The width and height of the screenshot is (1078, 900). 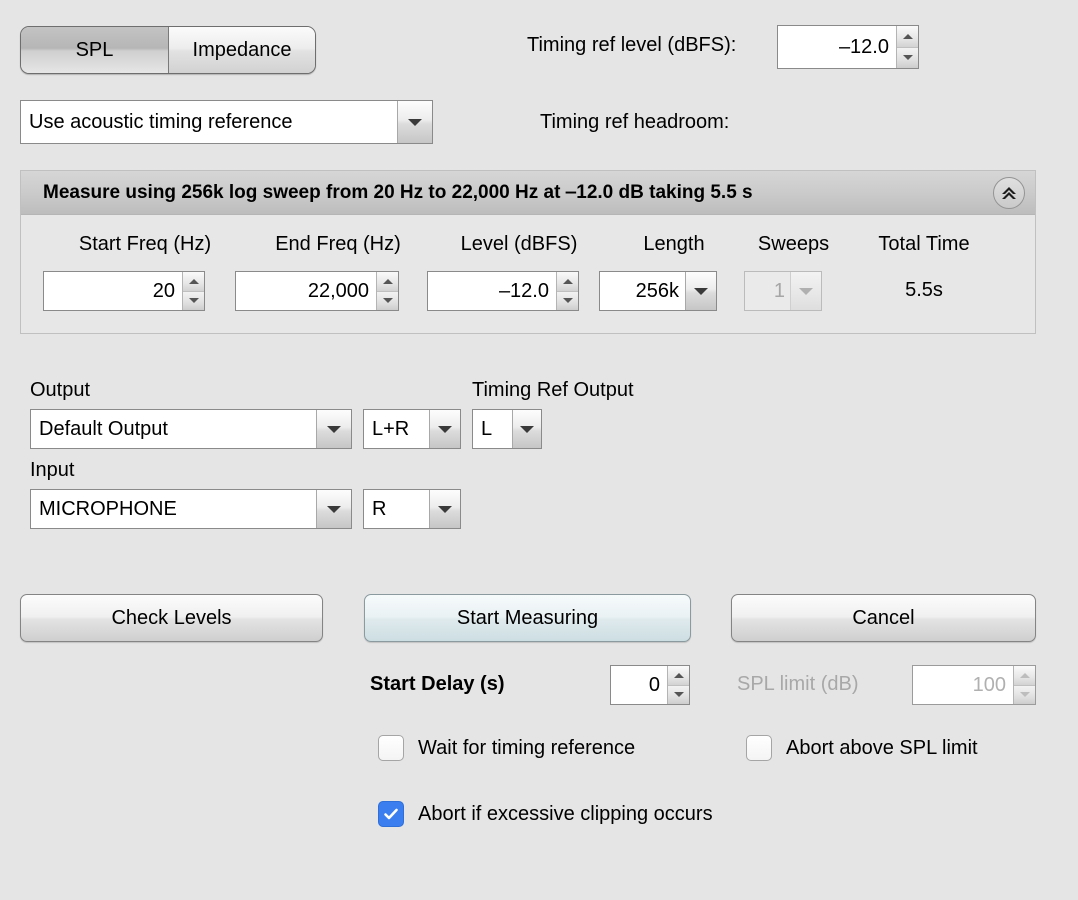 What do you see at coordinates (391, 748) in the screenshot?
I see `wait-for-timing-reference-checkbox` at bounding box center [391, 748].